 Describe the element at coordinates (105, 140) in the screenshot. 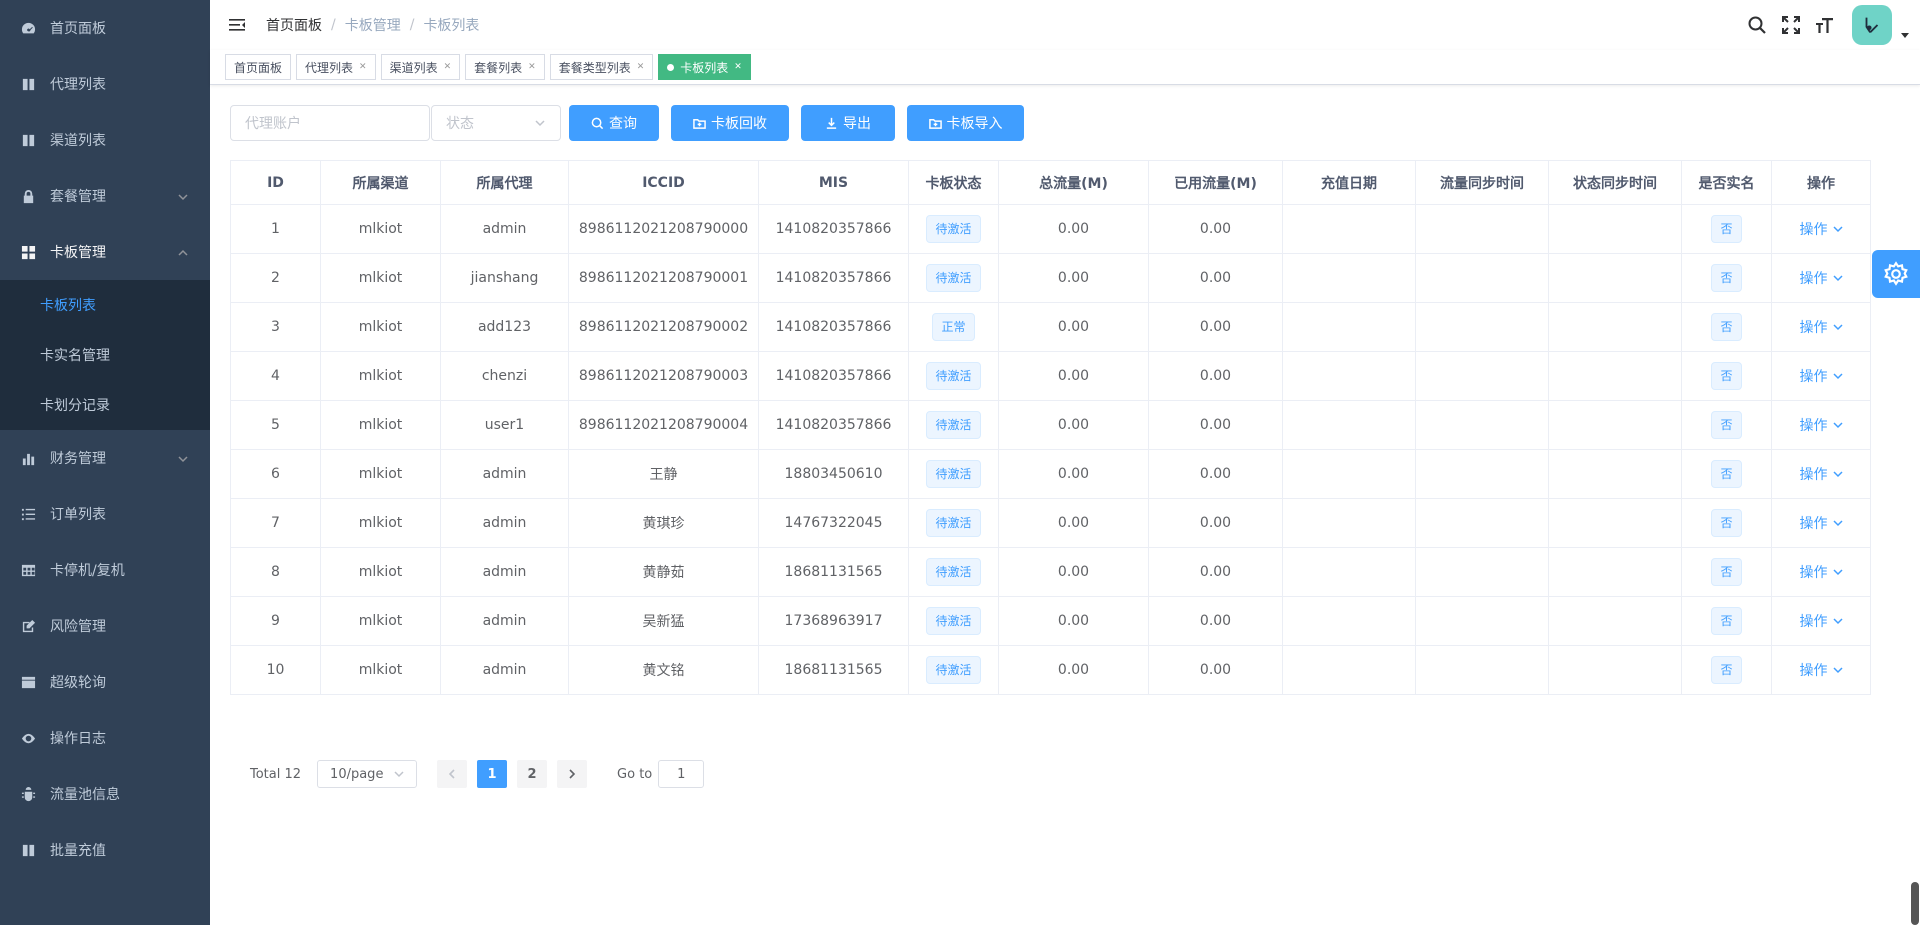

I see `sidebar-item-channels: 渠道列表` at that location.